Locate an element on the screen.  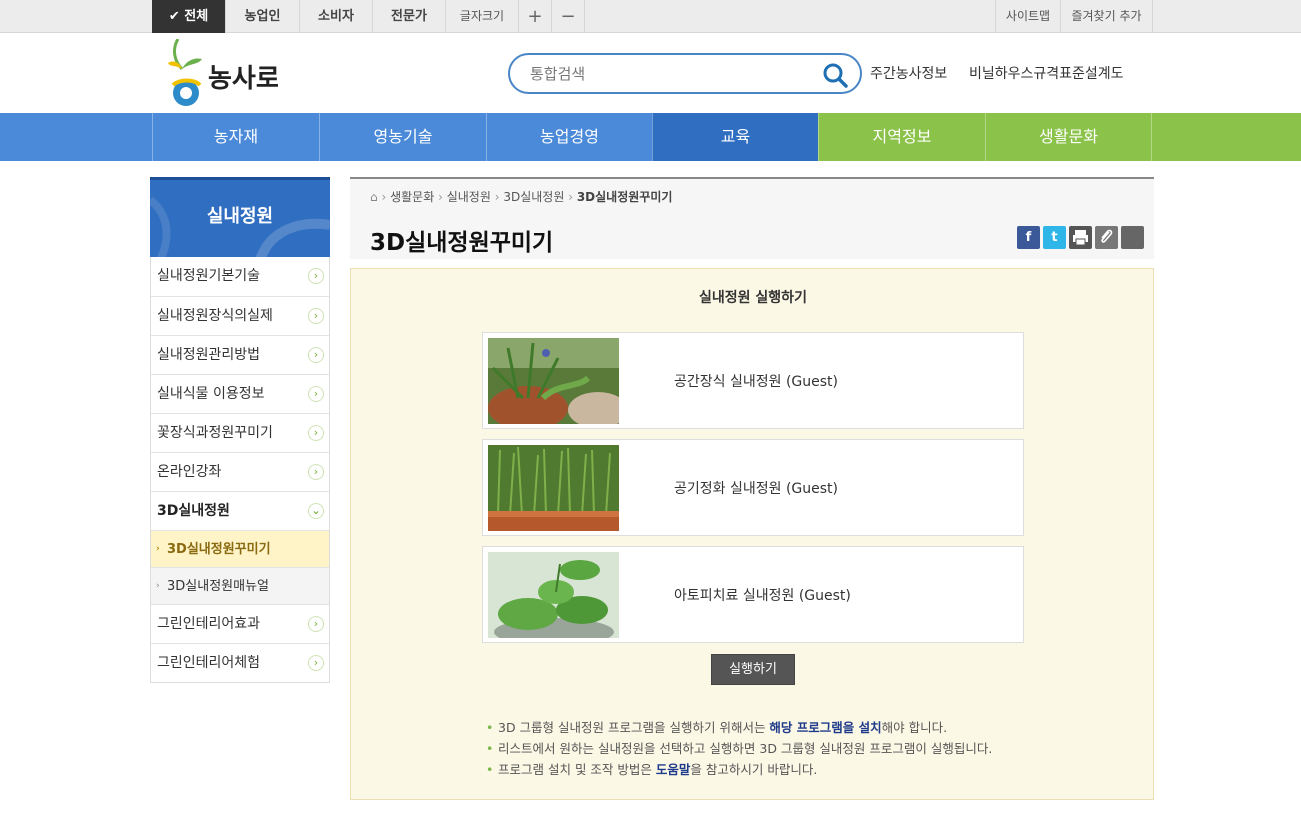
sidebar-item-green-interior-experience: 그린인테리어체험 › is located at coordinates (240, 662).